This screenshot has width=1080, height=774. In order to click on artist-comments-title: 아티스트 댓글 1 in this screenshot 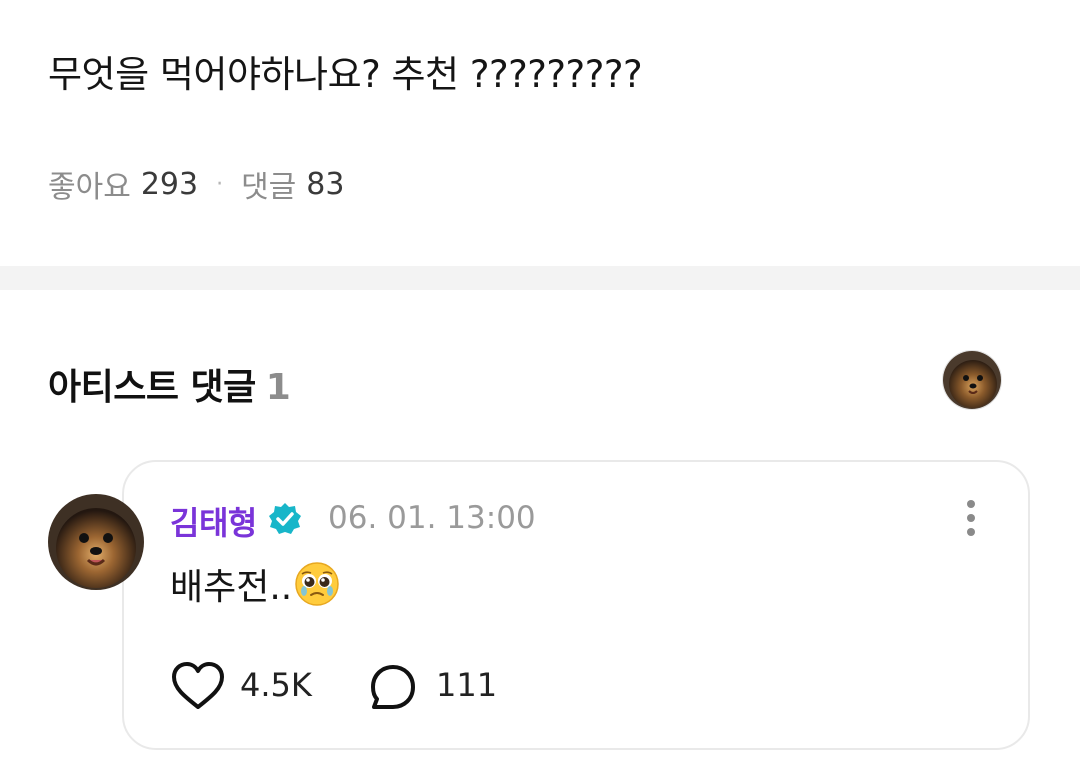, I will do `click(169, 384)`.